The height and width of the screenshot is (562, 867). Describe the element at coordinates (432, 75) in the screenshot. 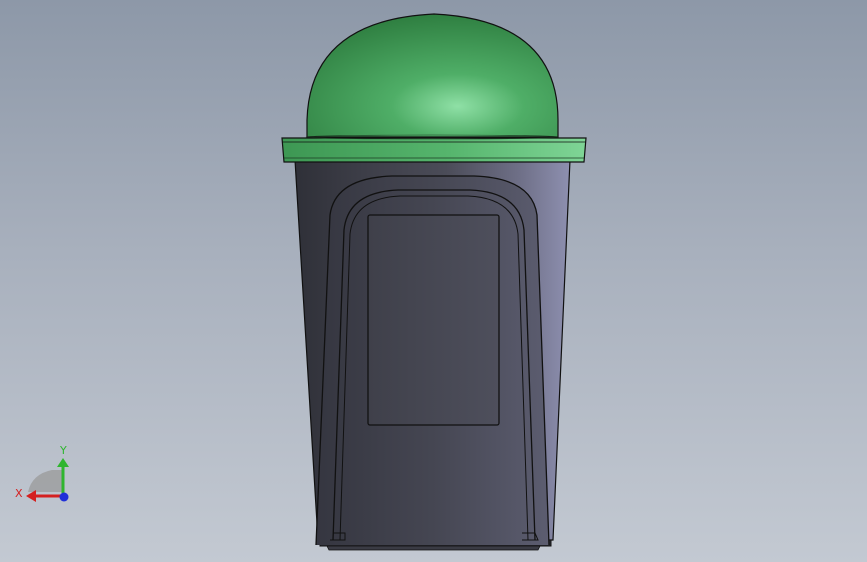

I see `dome-lid` at that location.